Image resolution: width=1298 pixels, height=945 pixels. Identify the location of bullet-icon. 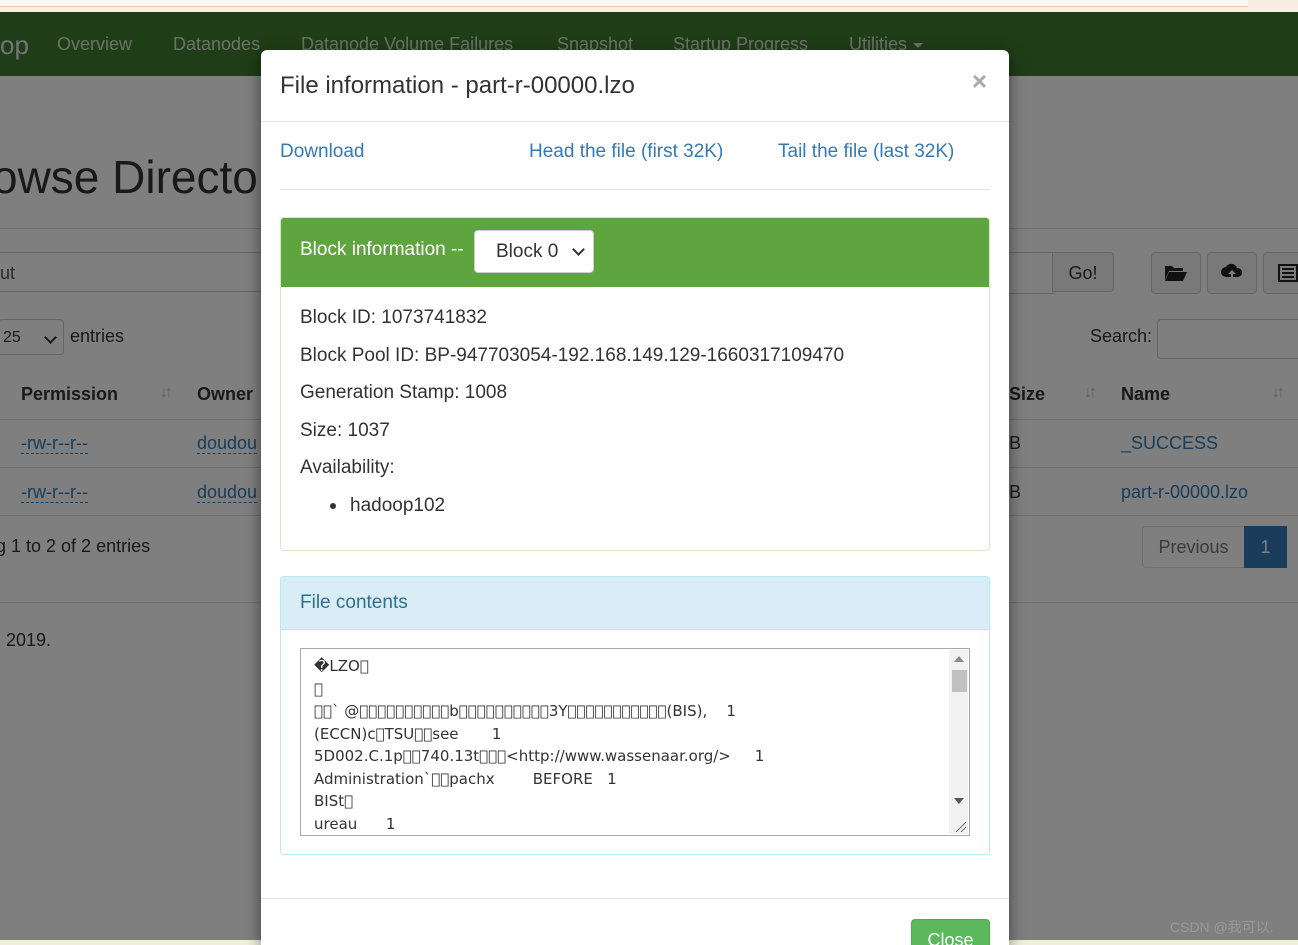
(333, 506).